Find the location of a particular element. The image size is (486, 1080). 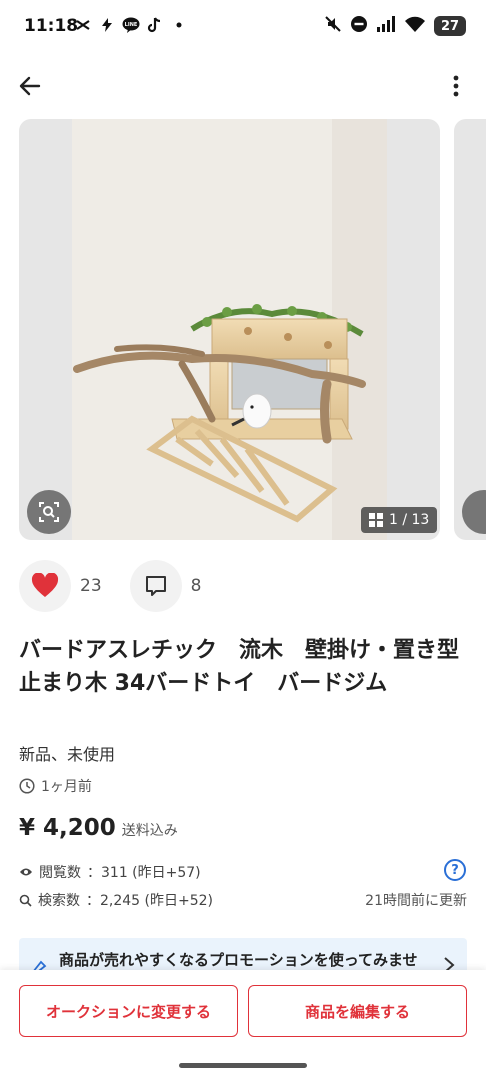

status-time: 11:18 is located at coordinates (51, 26).